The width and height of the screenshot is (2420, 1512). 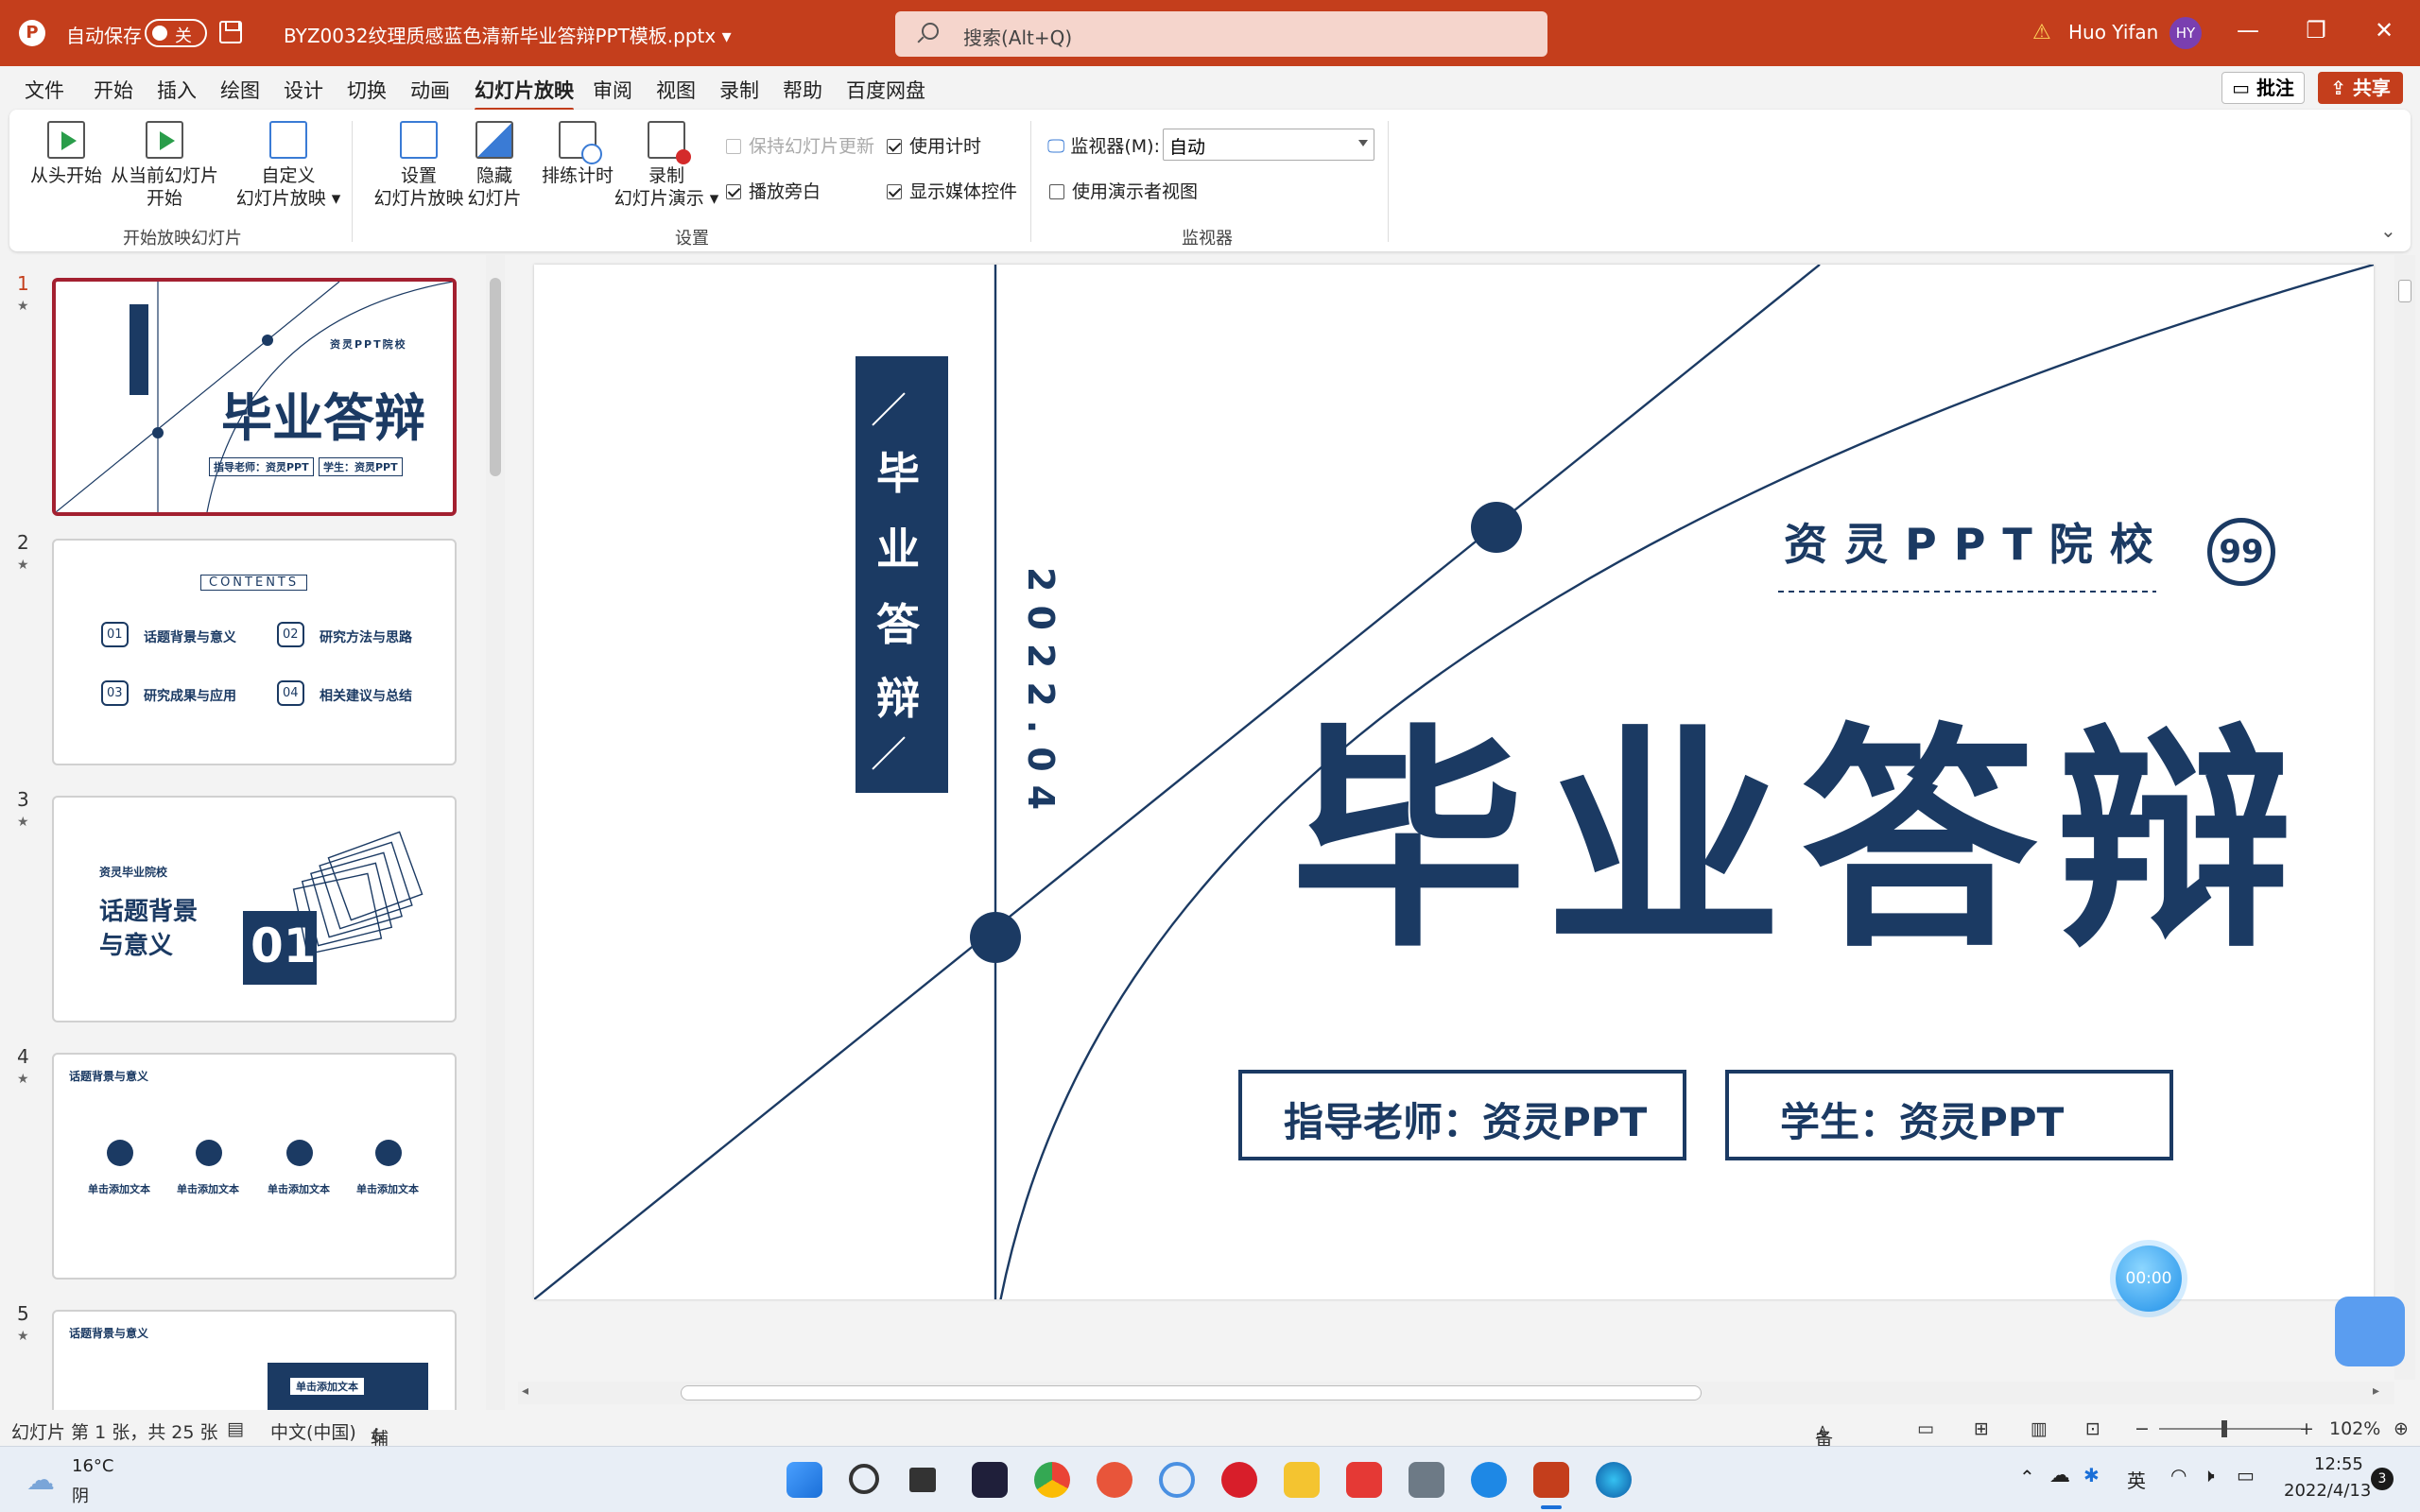 What do you see at coordinates (577, 154) in the screenshot?
I see `rehearse-timings-button: 排练计时` at bounding box center [577, 154].